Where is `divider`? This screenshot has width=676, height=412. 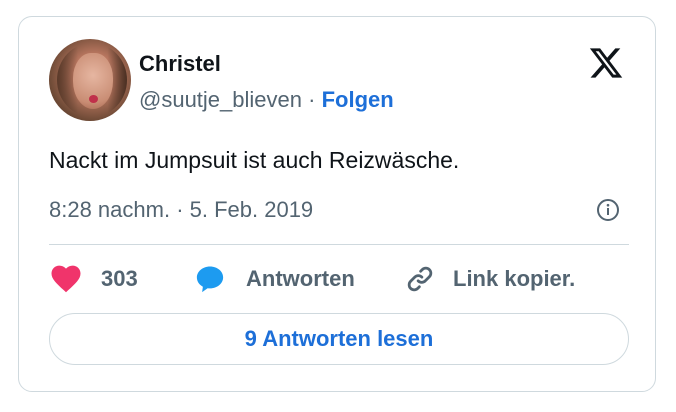
divider is located at coordinates (339, 244).